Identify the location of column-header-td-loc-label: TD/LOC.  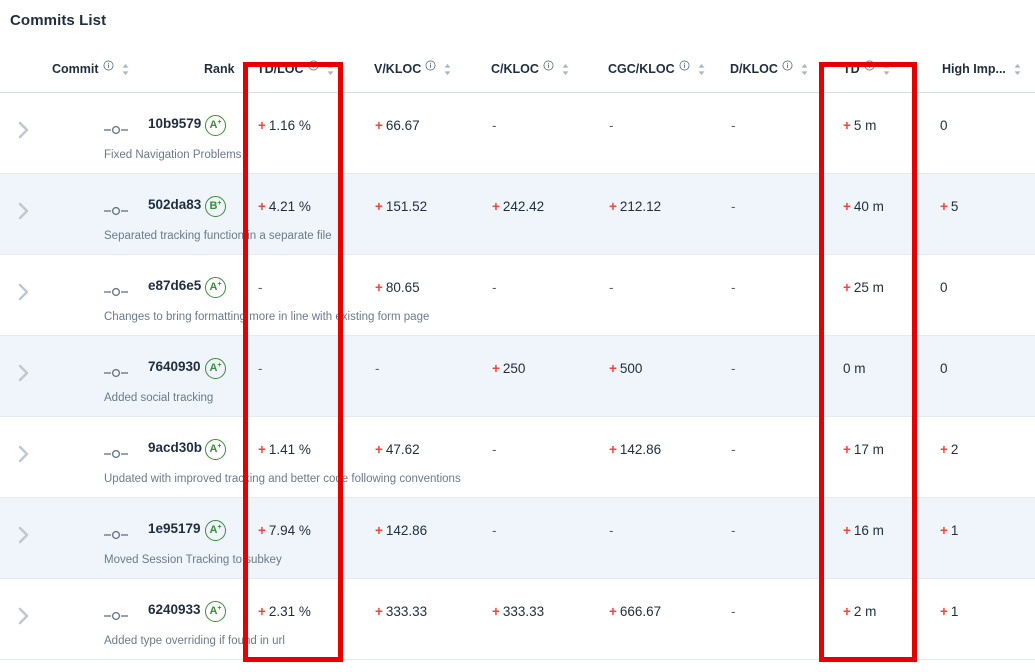
(280, 69).